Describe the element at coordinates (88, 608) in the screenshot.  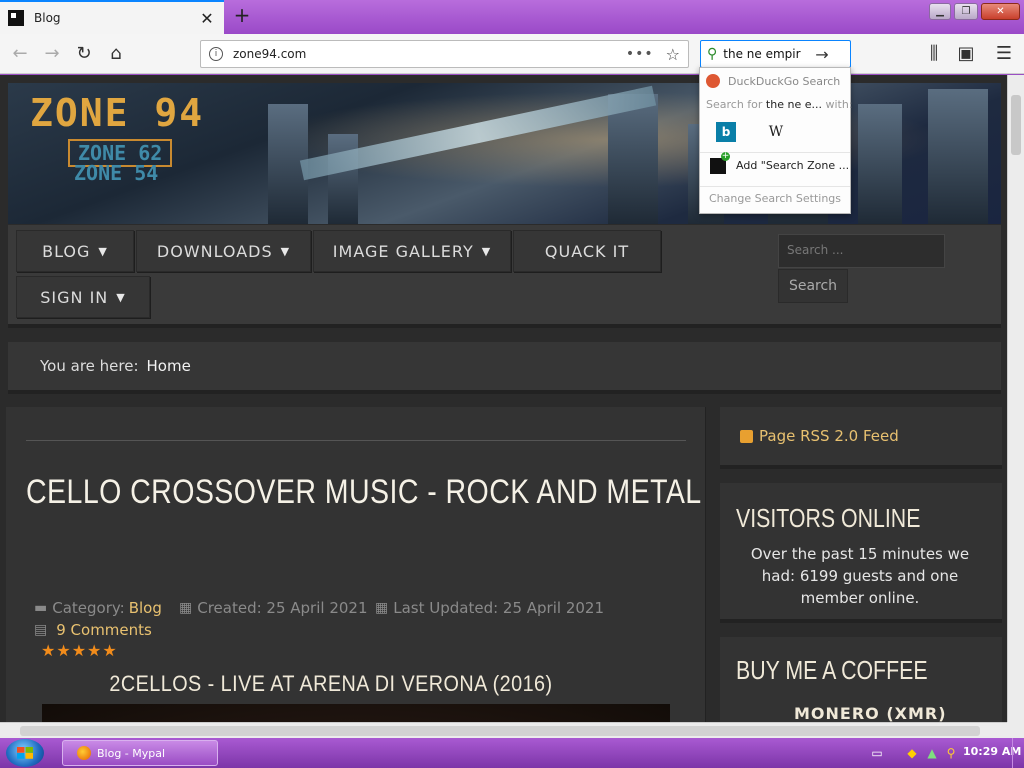
I see `category-label: Category:` at that location.